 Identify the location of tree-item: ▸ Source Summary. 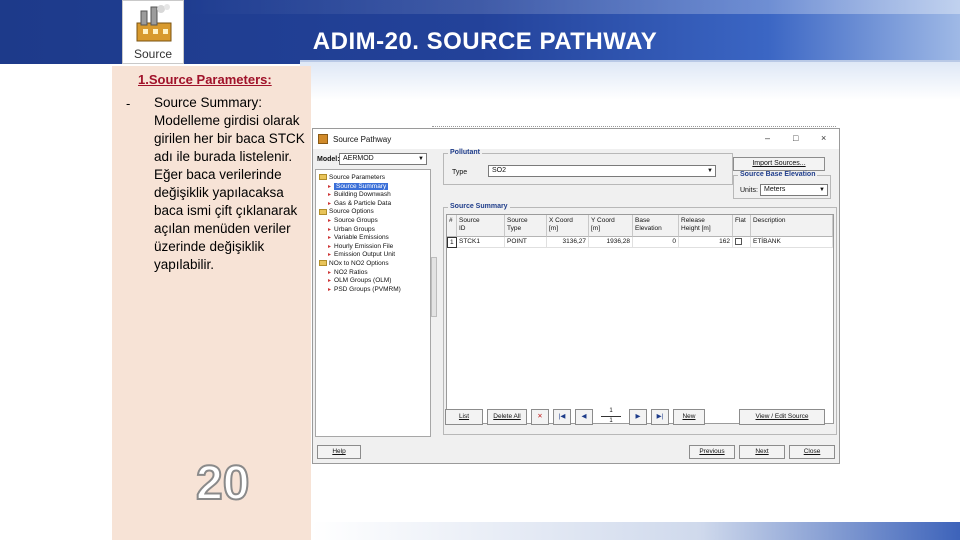
(358, 186).